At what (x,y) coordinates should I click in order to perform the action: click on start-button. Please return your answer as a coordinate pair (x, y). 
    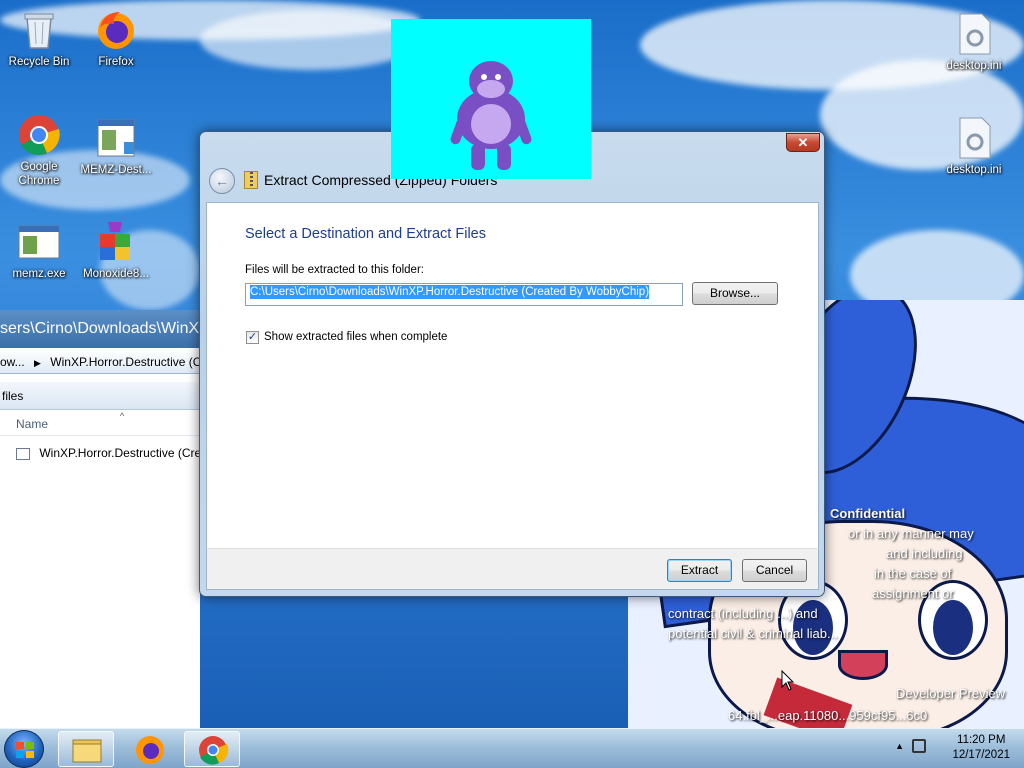
    Looking at the image, I should click on (24, 749).